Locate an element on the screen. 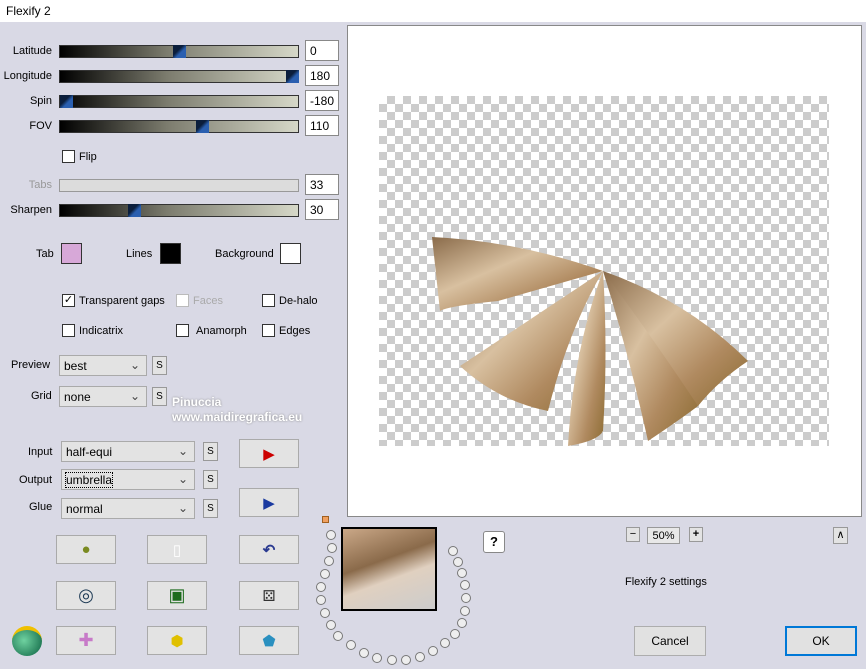 The image size is (866, 669). thumbnail-navigator is located at coordinates (389, 569).